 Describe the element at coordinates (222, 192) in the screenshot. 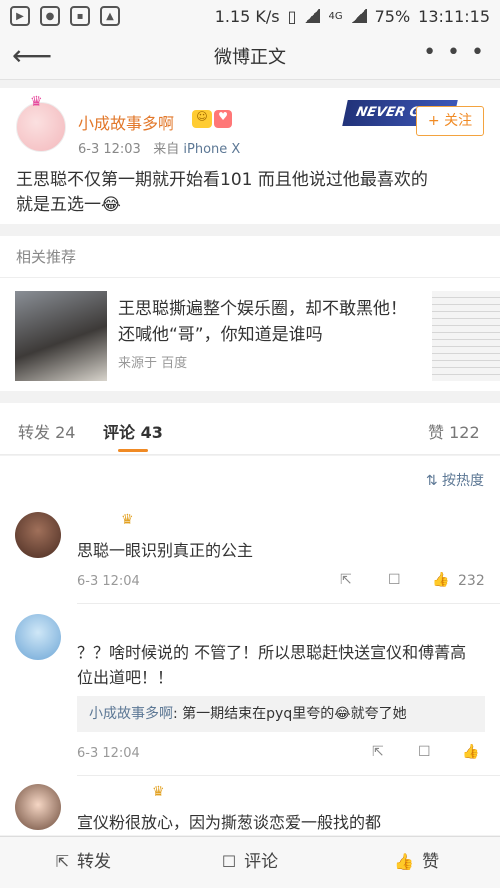

I see `post-body: 王思聪不仅第一期就开始看101 而且他说过他最喜欢的就是五选一😂` at that location.